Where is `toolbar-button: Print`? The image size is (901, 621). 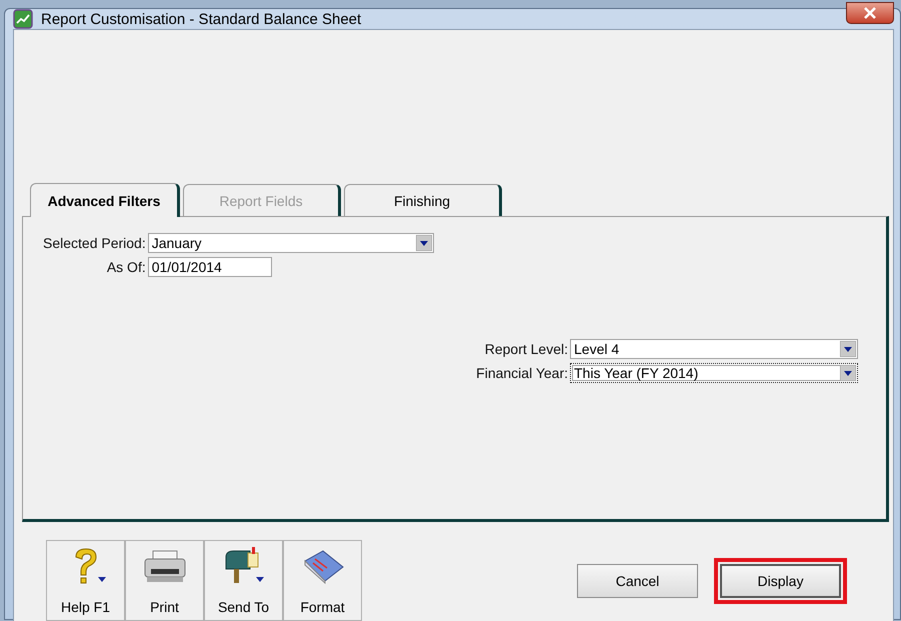
toolbar-button: Print is located at coordinates (164, 580).